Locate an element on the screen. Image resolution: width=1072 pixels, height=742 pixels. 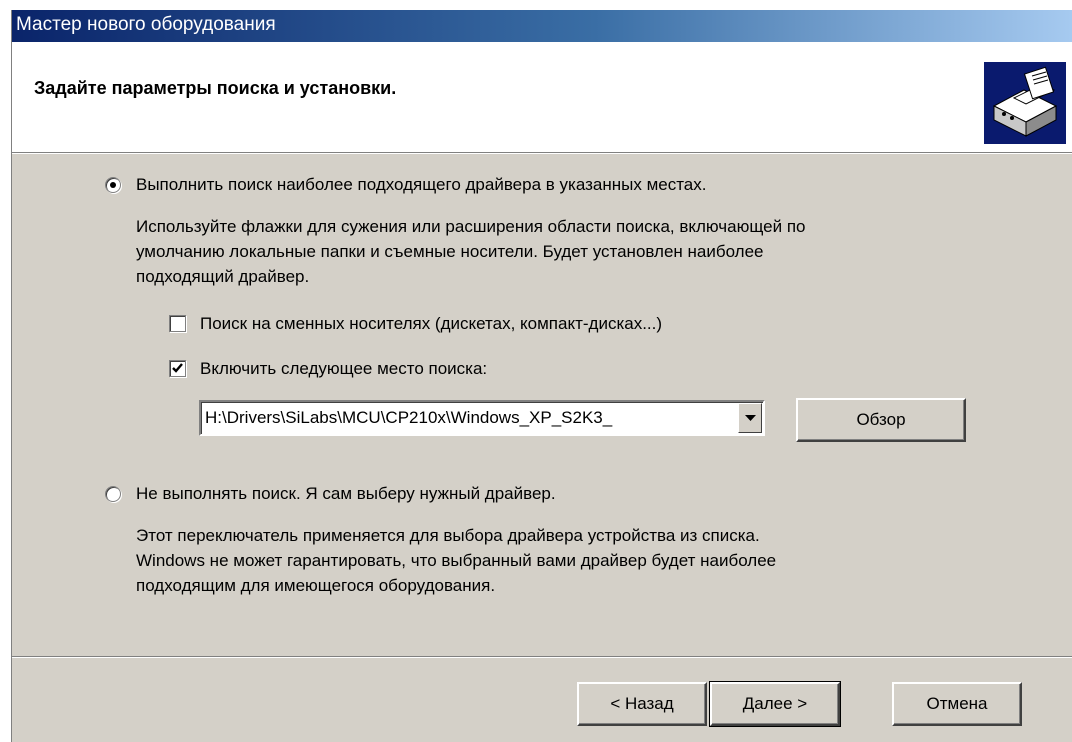
removable-media-checkbox is located at coordinates (177, 323).